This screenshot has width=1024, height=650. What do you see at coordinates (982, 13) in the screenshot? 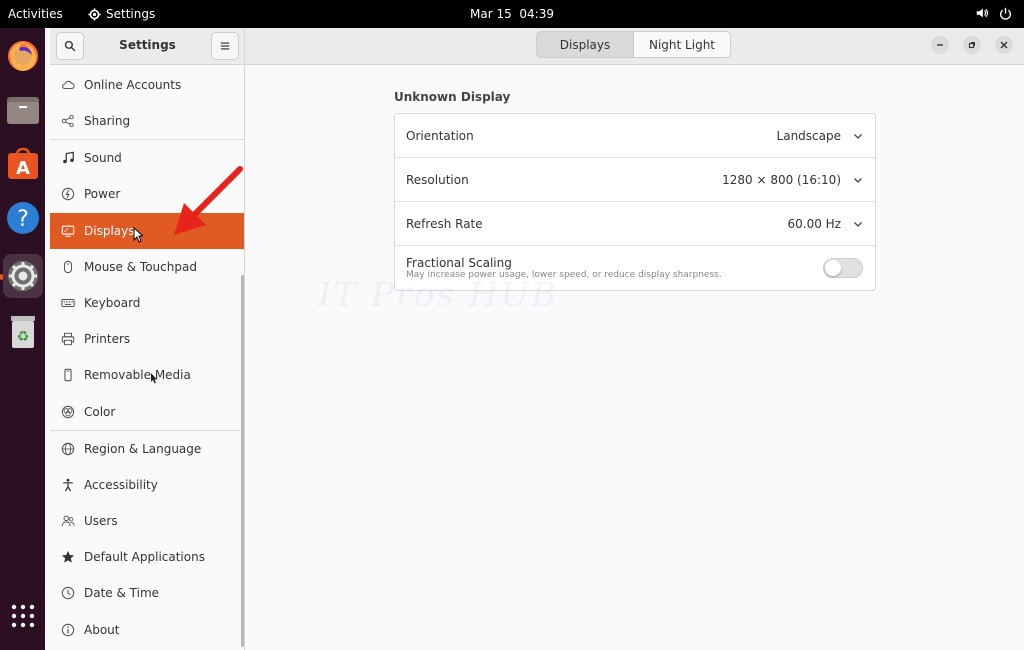
I see `volume-icon` at bounding box center [982, 13].